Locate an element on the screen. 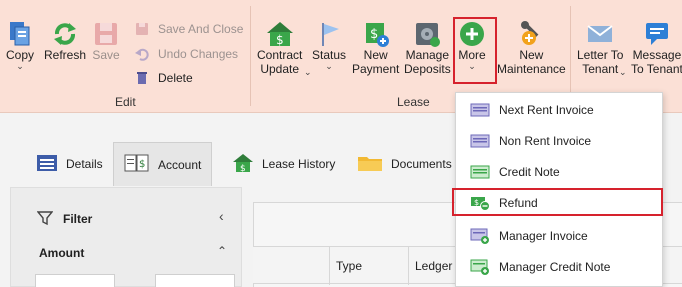 This screenshot has width=682, height=287. manage-deposits-line1: Manage is located at coordinates (427, 55).